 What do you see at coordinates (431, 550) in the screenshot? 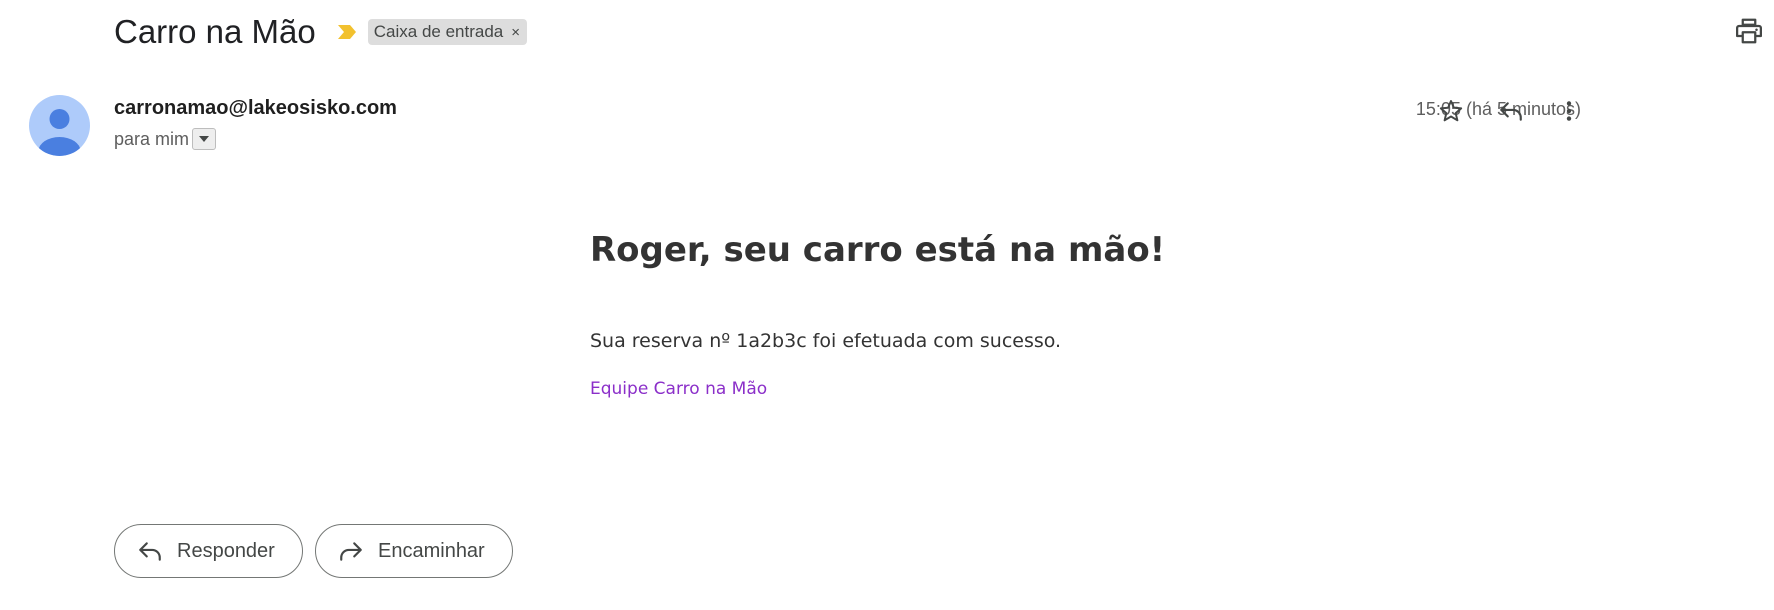
I see `forward-label: Encaminhar` at bounding box center [431, 550].